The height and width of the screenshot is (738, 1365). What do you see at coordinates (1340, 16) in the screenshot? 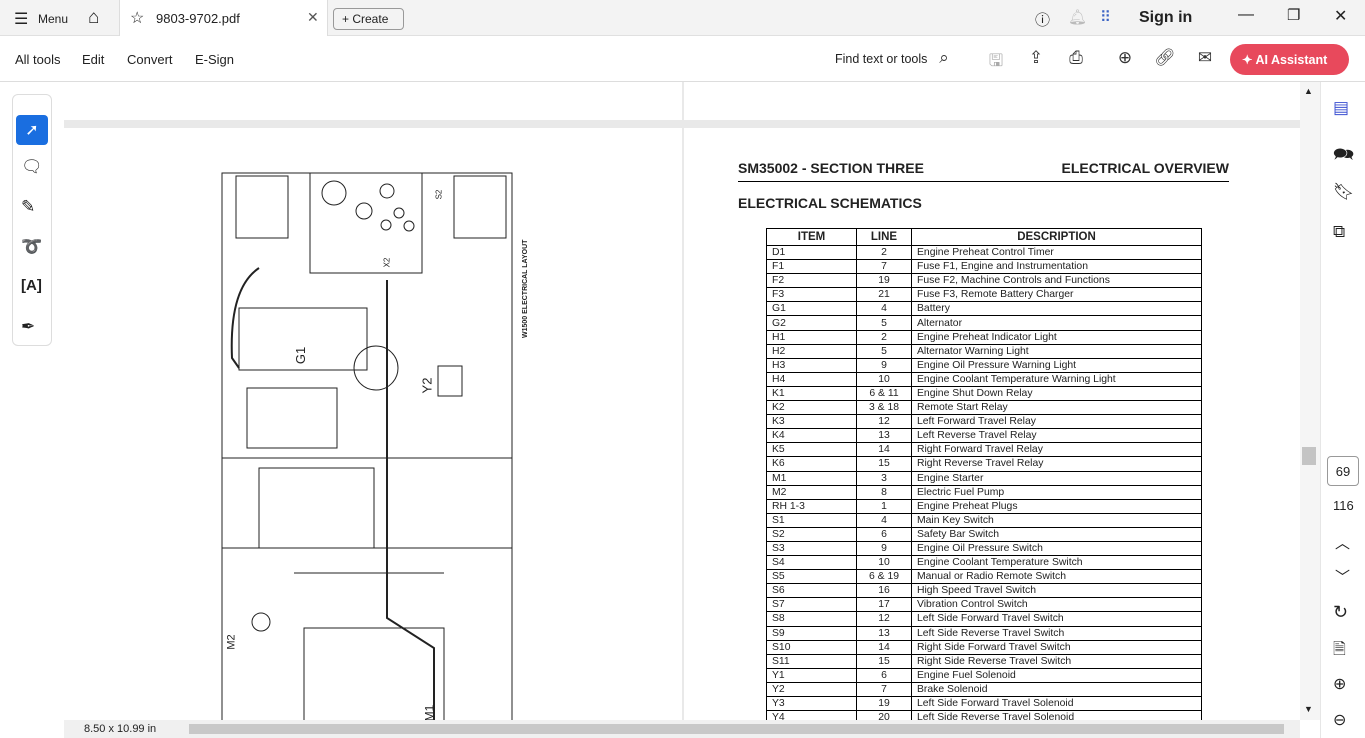
I see `close-window-button: ✕` at bounding box center [1340, 16].